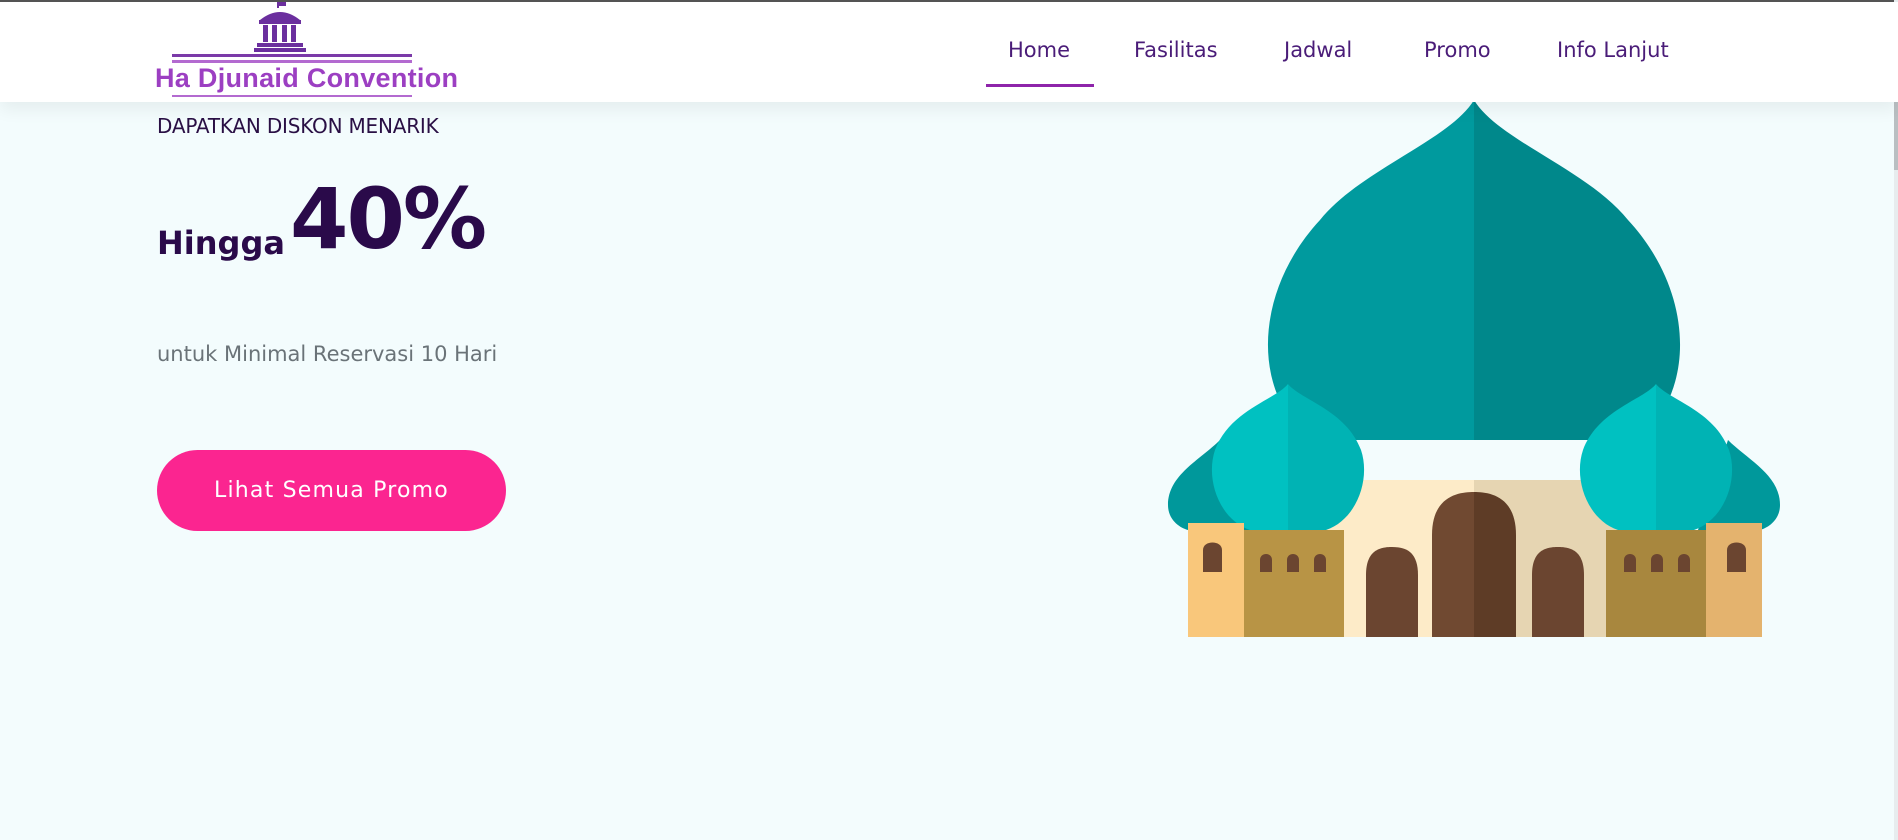 This screenshot has height=840, width=1898. Describe the element at coordinates (388, 219) in the screenshot. I see `discount-value: 40%` at that location.